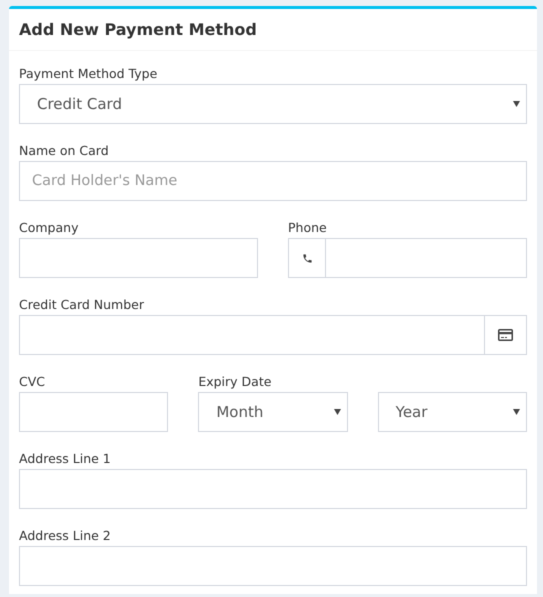 This screenshot has width=543, height=597. What do you see at coordinates (82, 304) in the screenshot?
I see `field-label: Credit Card Number` at bounding box center [82, 304].